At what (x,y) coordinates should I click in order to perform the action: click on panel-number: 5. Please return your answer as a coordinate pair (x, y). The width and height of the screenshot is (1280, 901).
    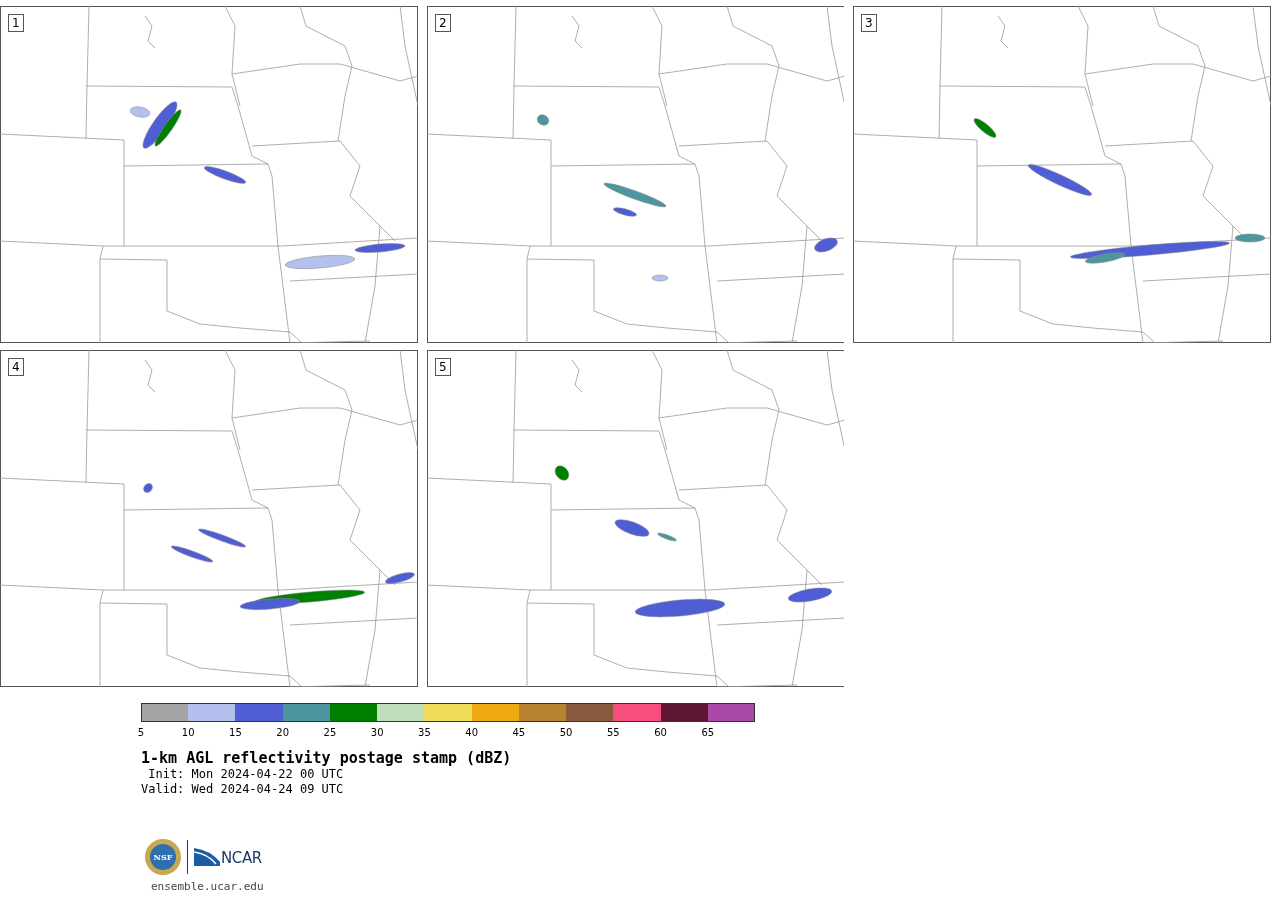
    Looking at the image, I should click on (443, 367).